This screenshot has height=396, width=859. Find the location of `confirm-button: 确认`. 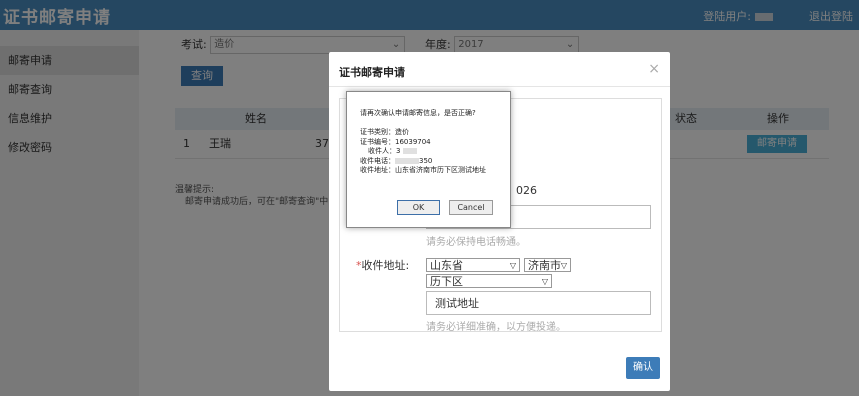

confirm-button: 确认 is located at coordinates (643, 368).